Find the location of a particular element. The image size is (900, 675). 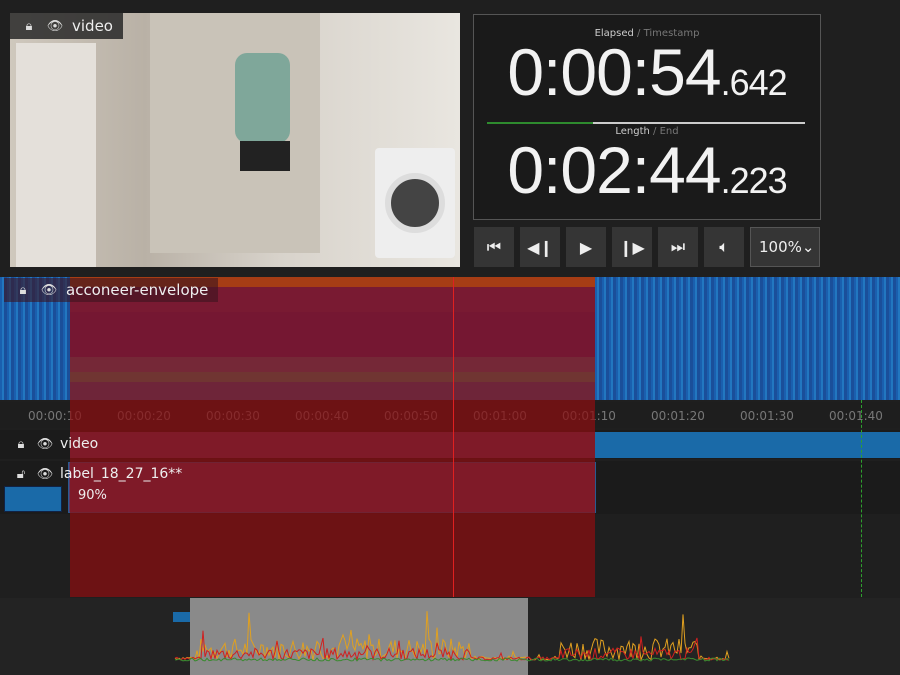

progress-fill is located at coordinates (540, 123).